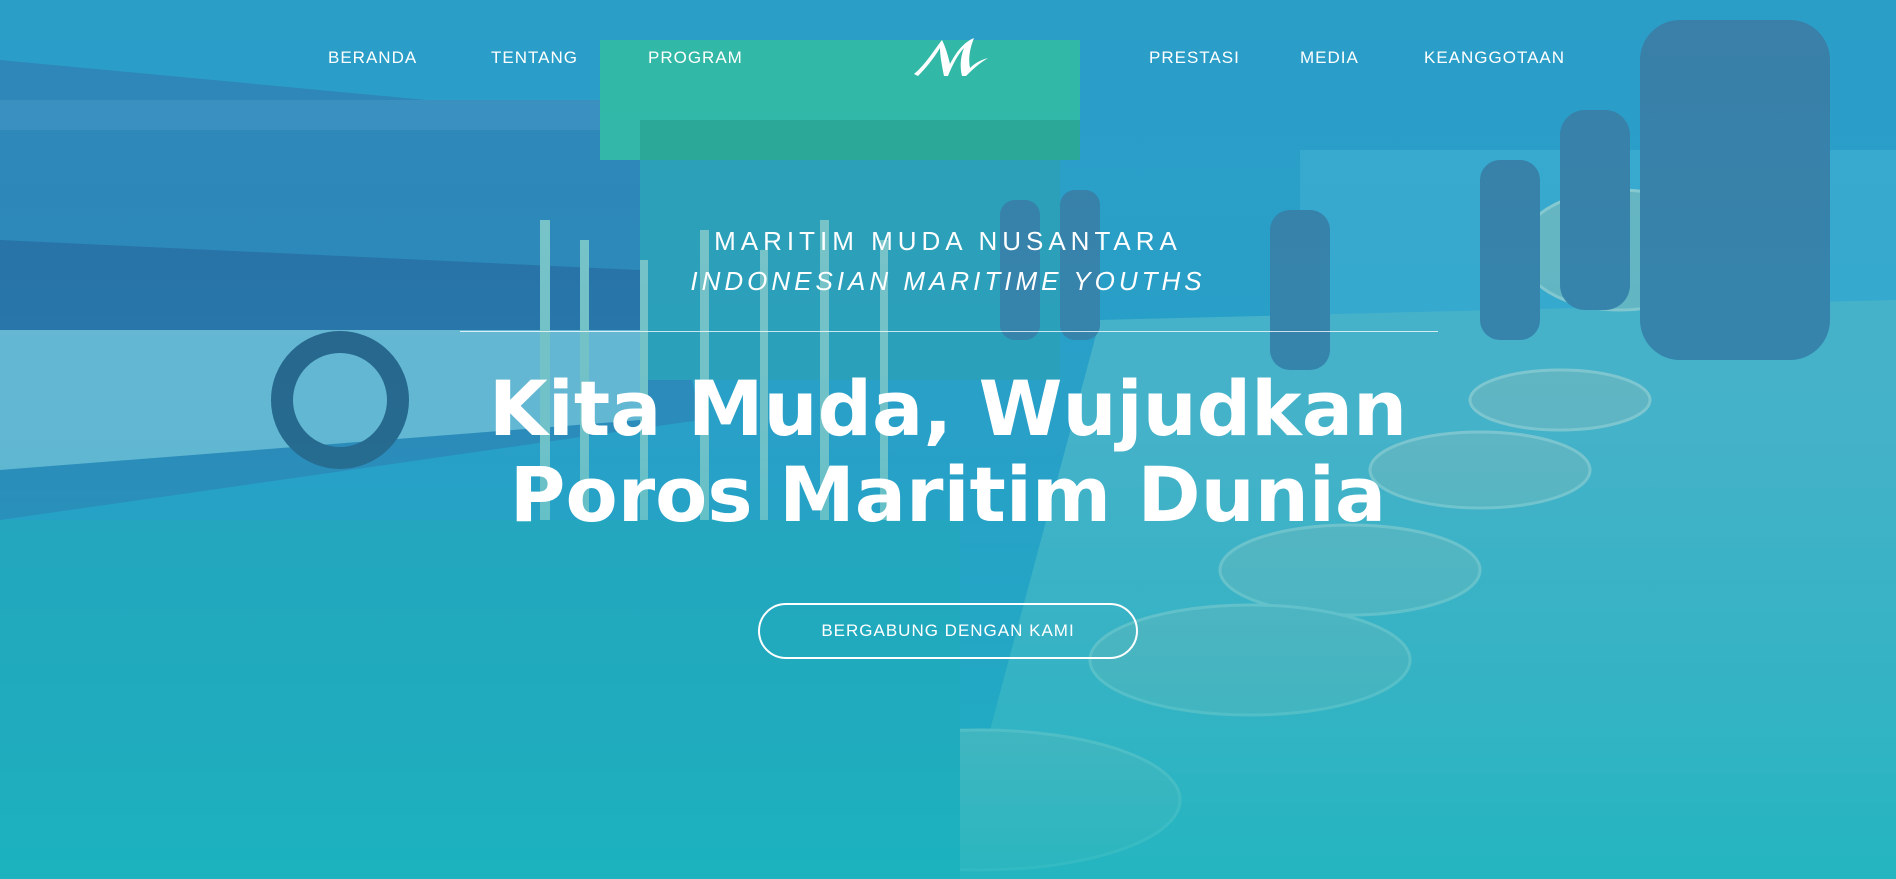  I want to click on nav-item-program: PROGRAM, so click(695, 58).